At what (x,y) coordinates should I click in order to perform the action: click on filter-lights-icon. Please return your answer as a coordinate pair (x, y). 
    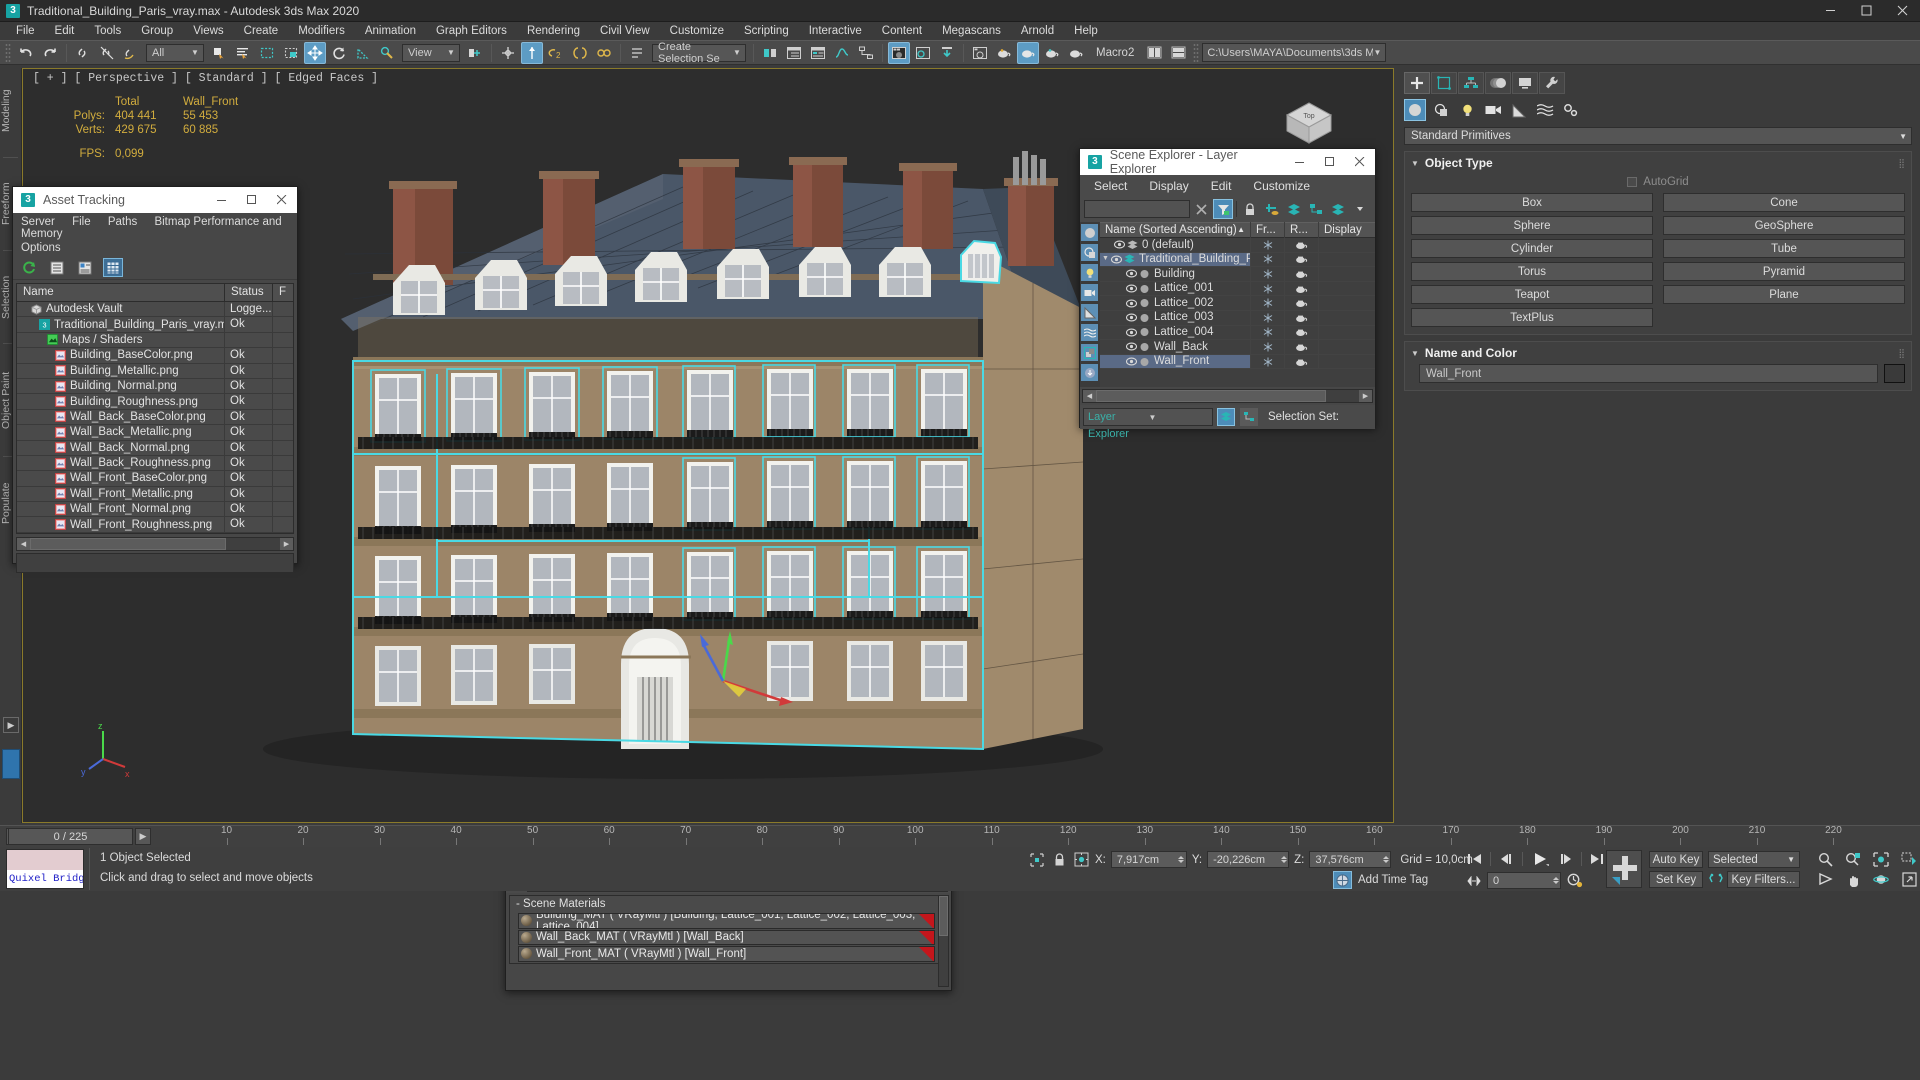
    Looking at the image, I should click on (1089, 272).